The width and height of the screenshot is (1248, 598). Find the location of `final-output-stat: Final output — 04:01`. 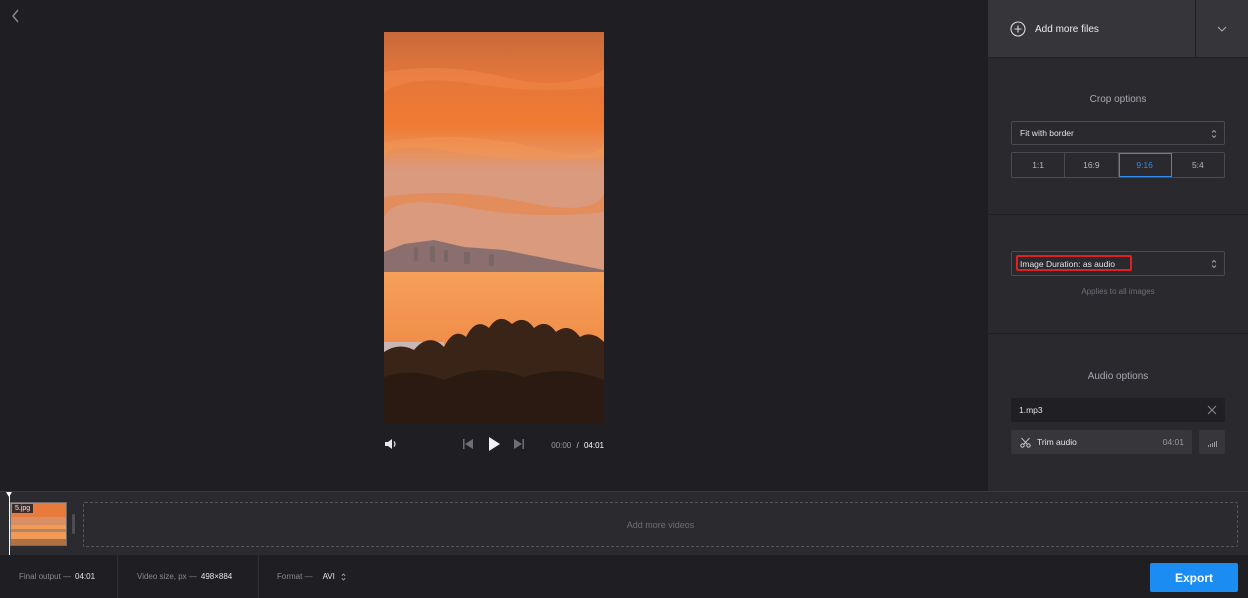

final-output-stat: Final output — 04:01 is located at coordinates (57, 576).